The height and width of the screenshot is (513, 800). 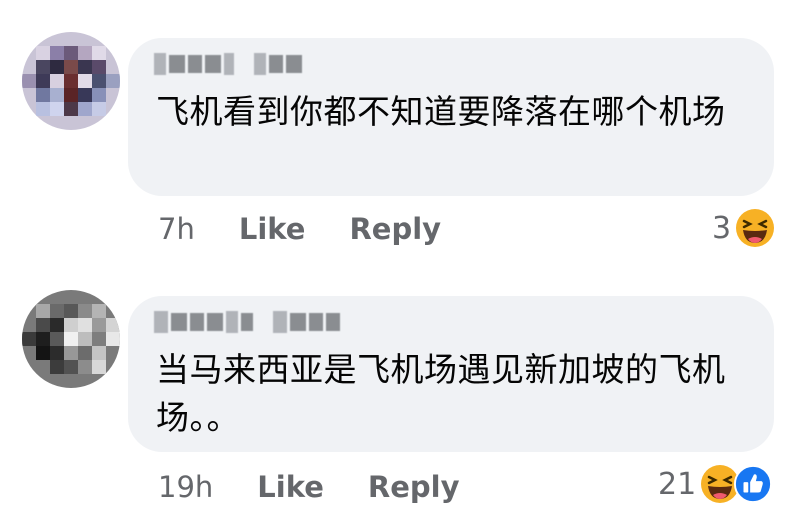 What do you see at coordinates (722, 228) in the screenshot?
I see `reaction-count: 3` at bounding box center [722, 228].